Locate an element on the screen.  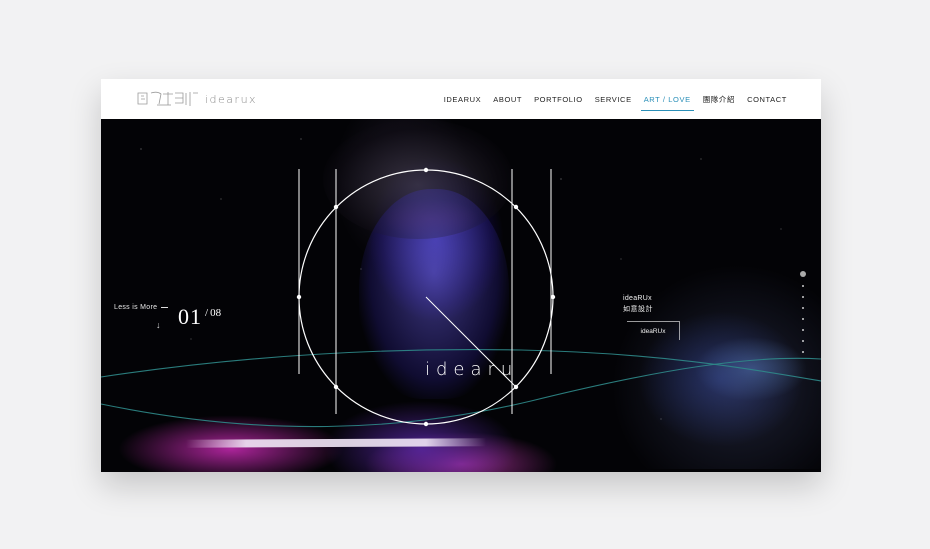
logo-wordmark: idearux is located at coordinates (231, 99).